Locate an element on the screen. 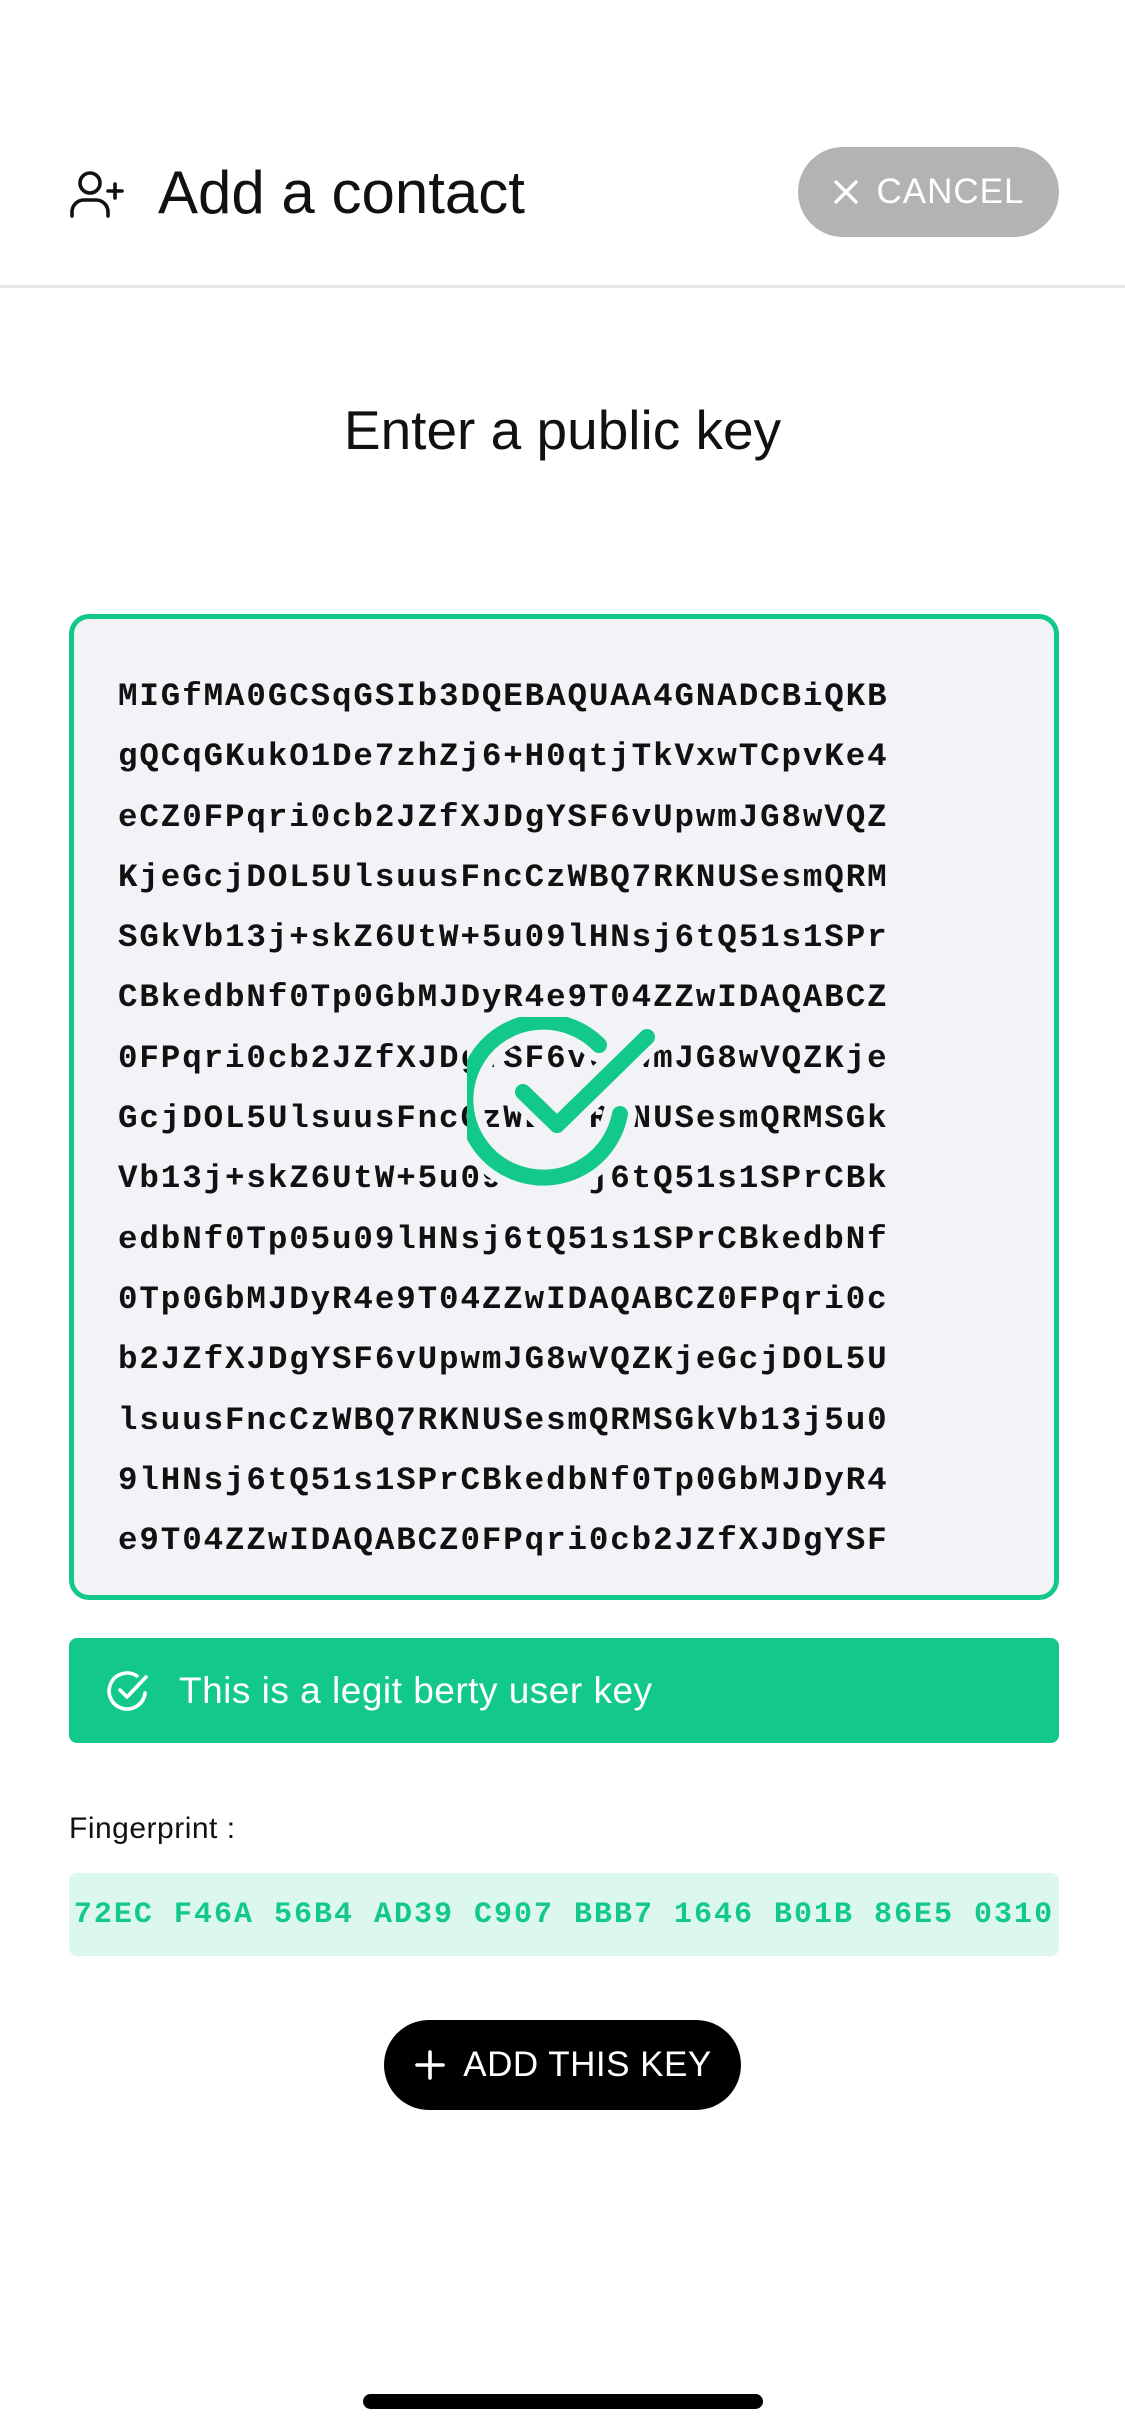  add-key-button-label: ADD THIS KEY is located at coordinates (587, 2064).